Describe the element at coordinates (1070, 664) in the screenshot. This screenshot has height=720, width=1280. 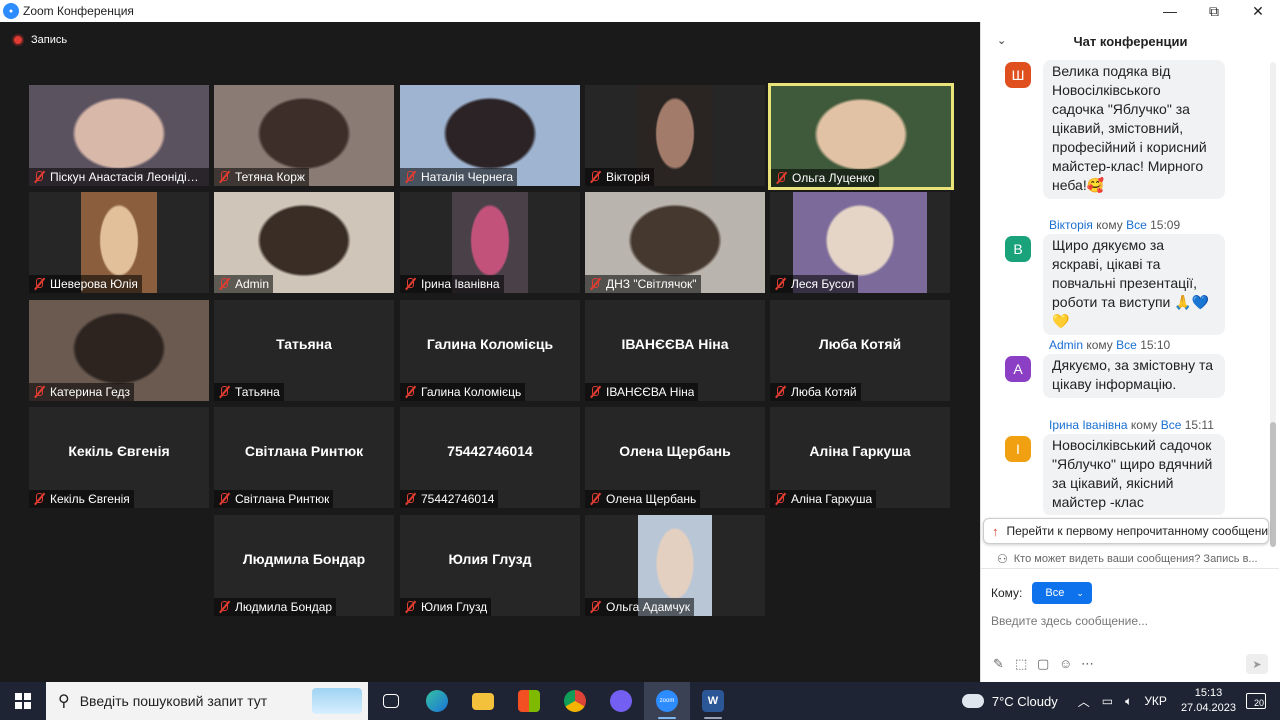
I see `emoji-icon: ☺` at that location.